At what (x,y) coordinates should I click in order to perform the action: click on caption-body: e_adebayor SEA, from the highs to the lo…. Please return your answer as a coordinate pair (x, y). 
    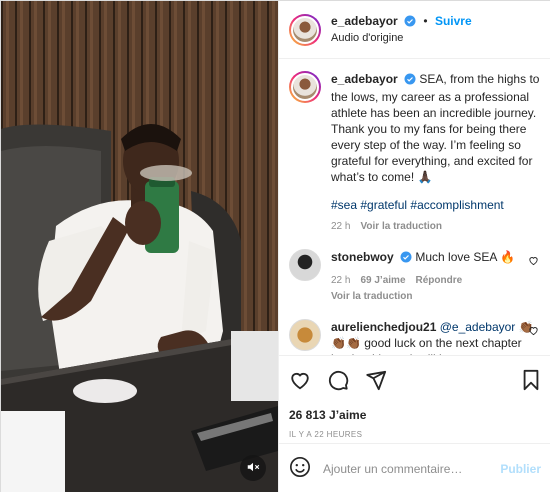
    Looking at the image, I should click on (436, 153).